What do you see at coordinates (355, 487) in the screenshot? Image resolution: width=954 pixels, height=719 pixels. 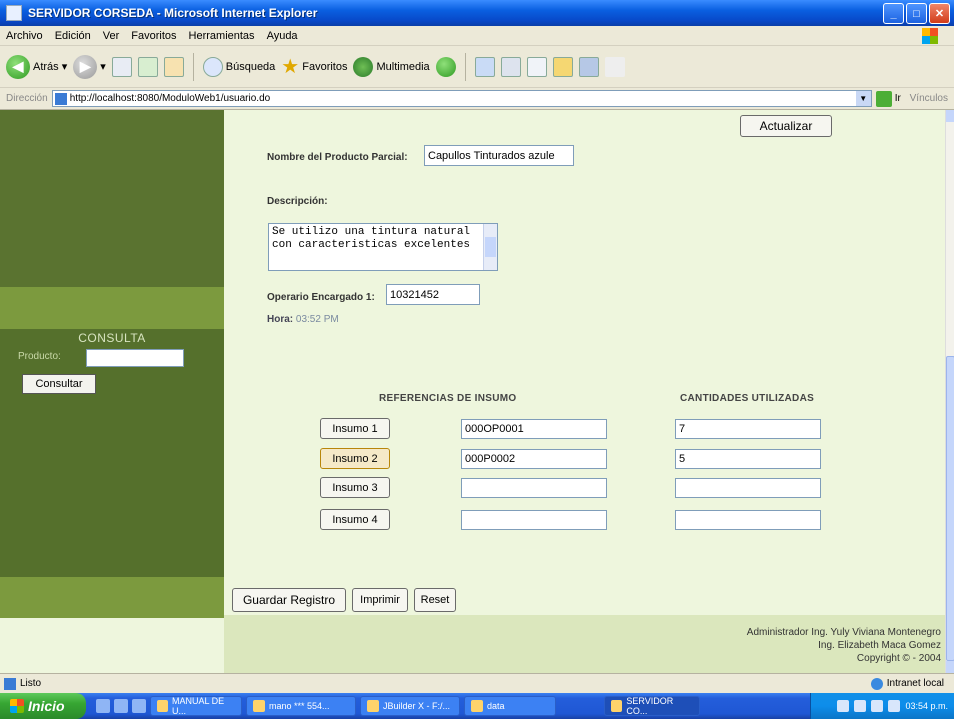 I see `insumo-3-button: Insumo 3` at bounding box center [355, 487].